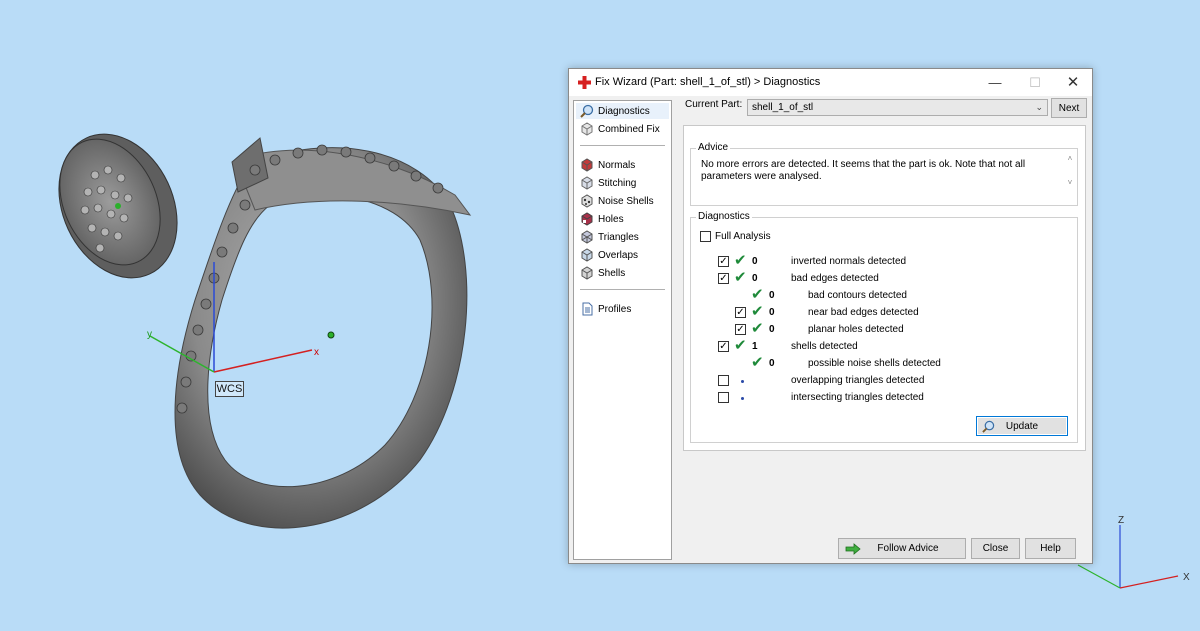  Describe the element at coordinates (824, 346) in the screenshot. I see `row-label: shells detected` at that location.